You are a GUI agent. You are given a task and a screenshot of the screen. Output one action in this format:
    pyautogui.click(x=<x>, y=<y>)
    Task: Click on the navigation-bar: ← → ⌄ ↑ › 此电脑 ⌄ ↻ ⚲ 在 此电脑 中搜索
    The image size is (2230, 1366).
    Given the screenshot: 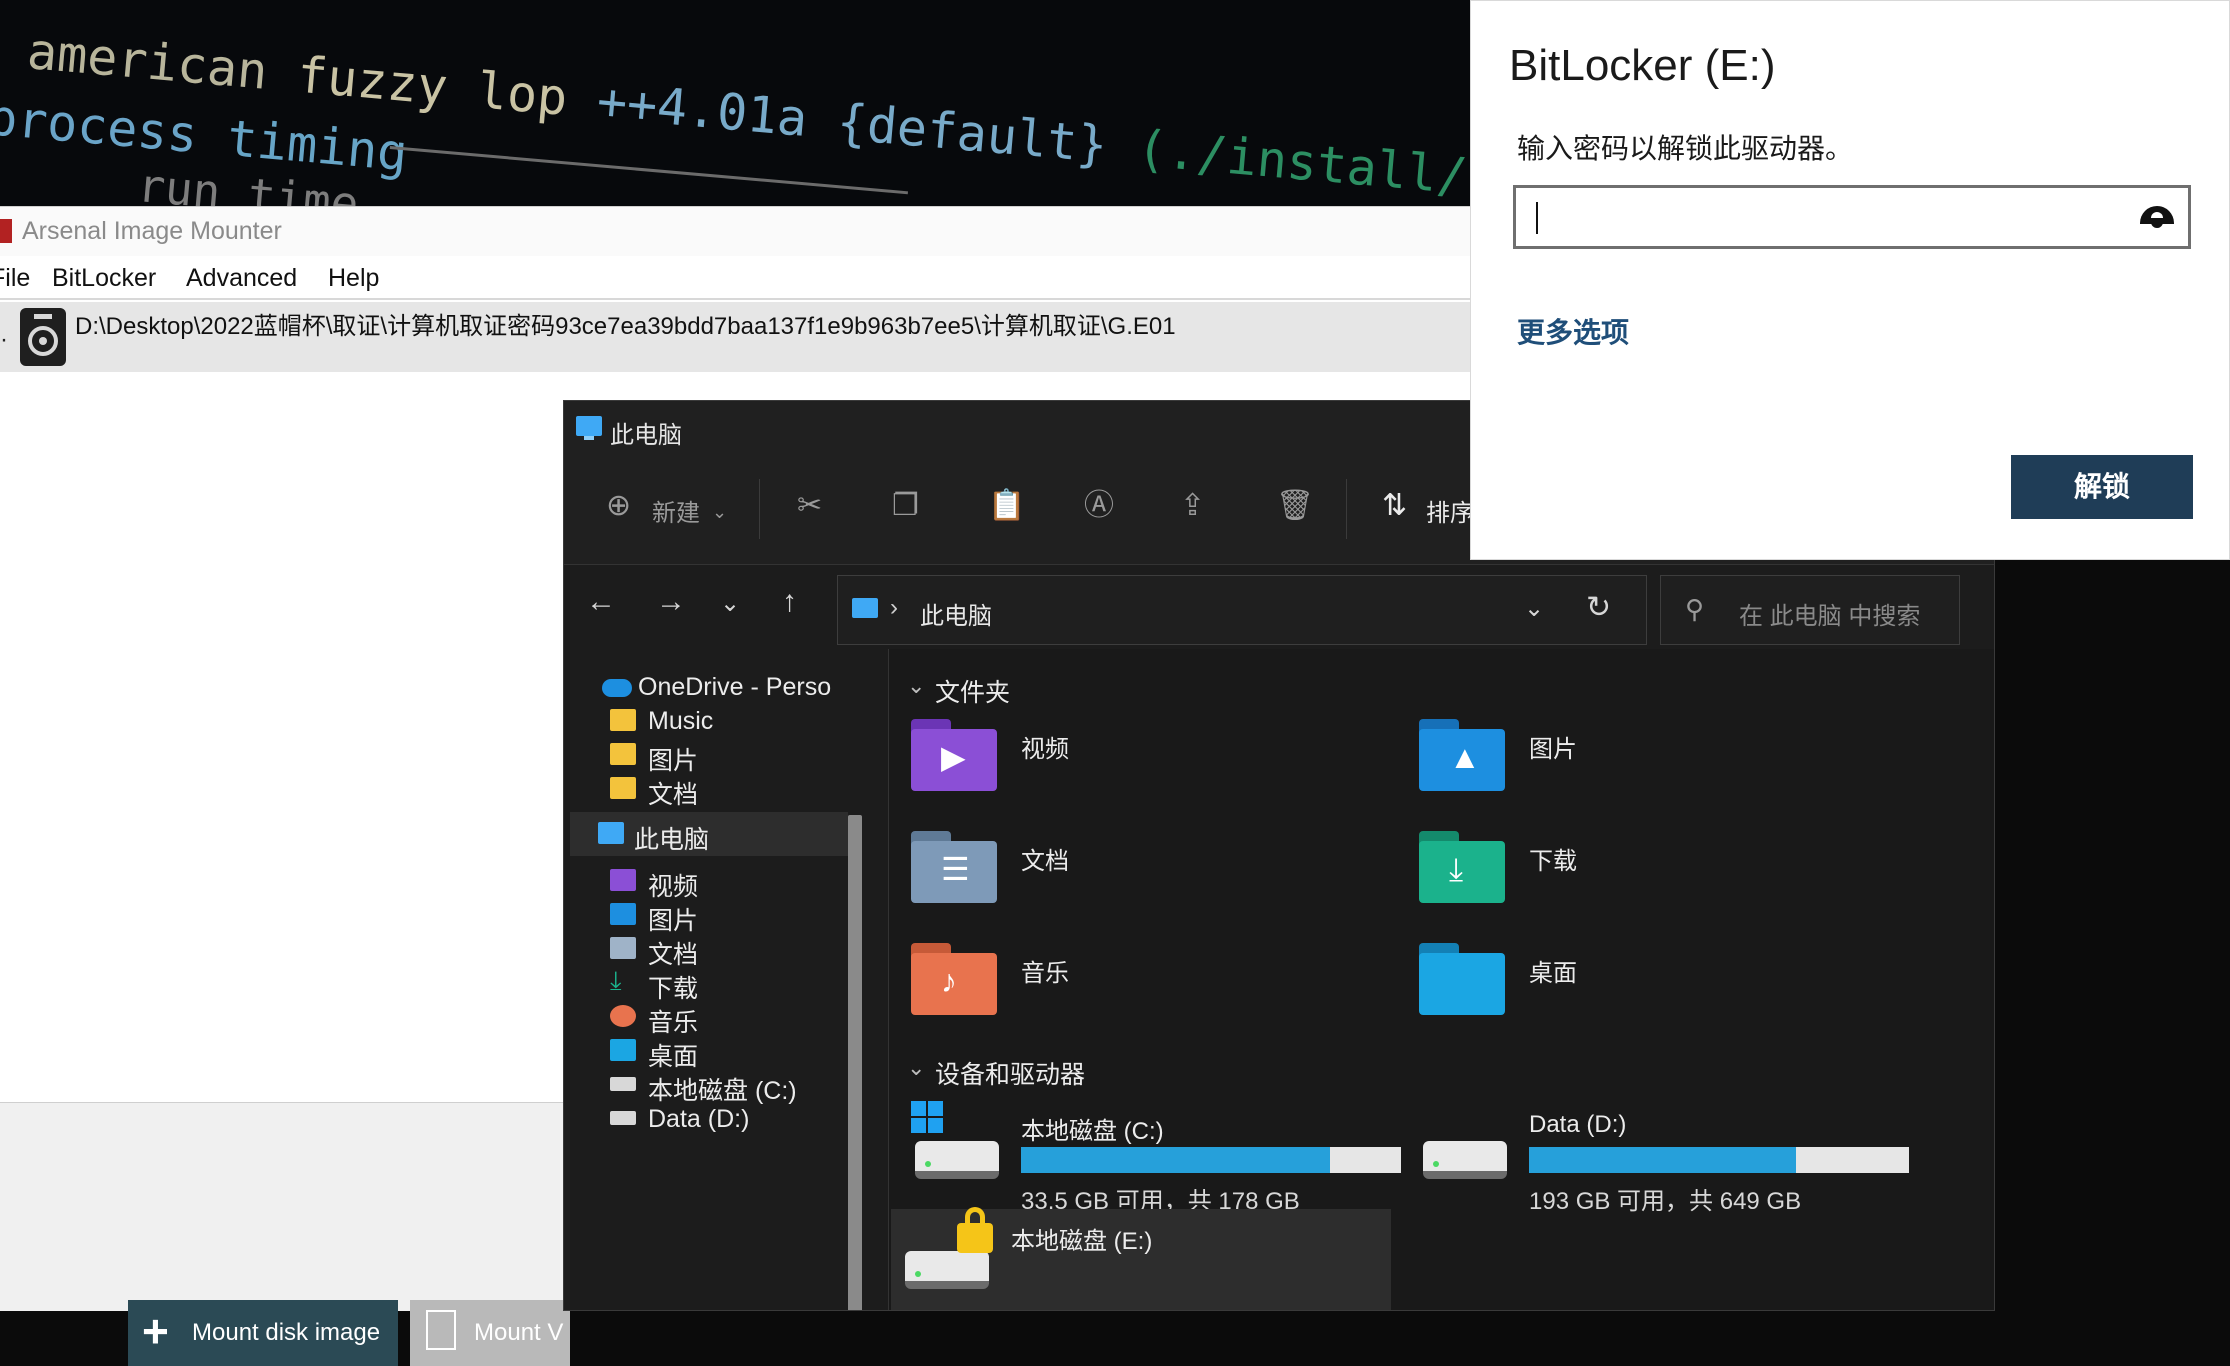 What is the action you would take?
    pyautogui.click(x=1279, y=607)
    